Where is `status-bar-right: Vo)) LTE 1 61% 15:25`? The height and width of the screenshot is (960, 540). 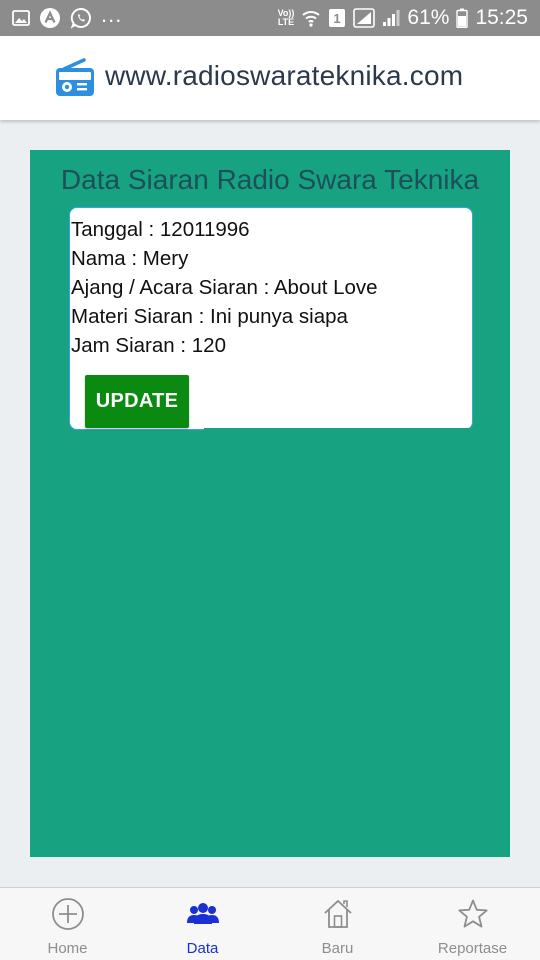
status-bar-right: Vo)) LTE 1 61% 15:25 is located at coordinates (403, 18).